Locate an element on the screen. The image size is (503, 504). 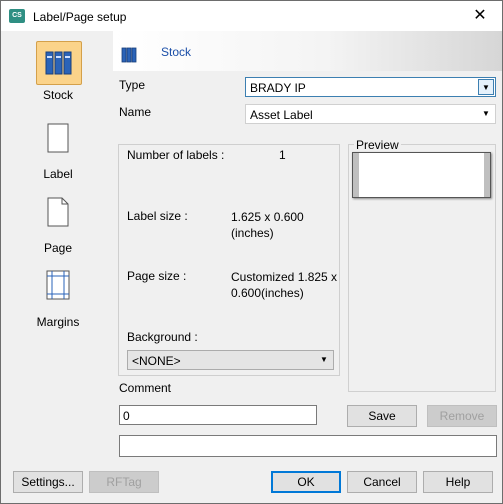
number-of-labels-value: 1 is located at coordinates (282, 155).